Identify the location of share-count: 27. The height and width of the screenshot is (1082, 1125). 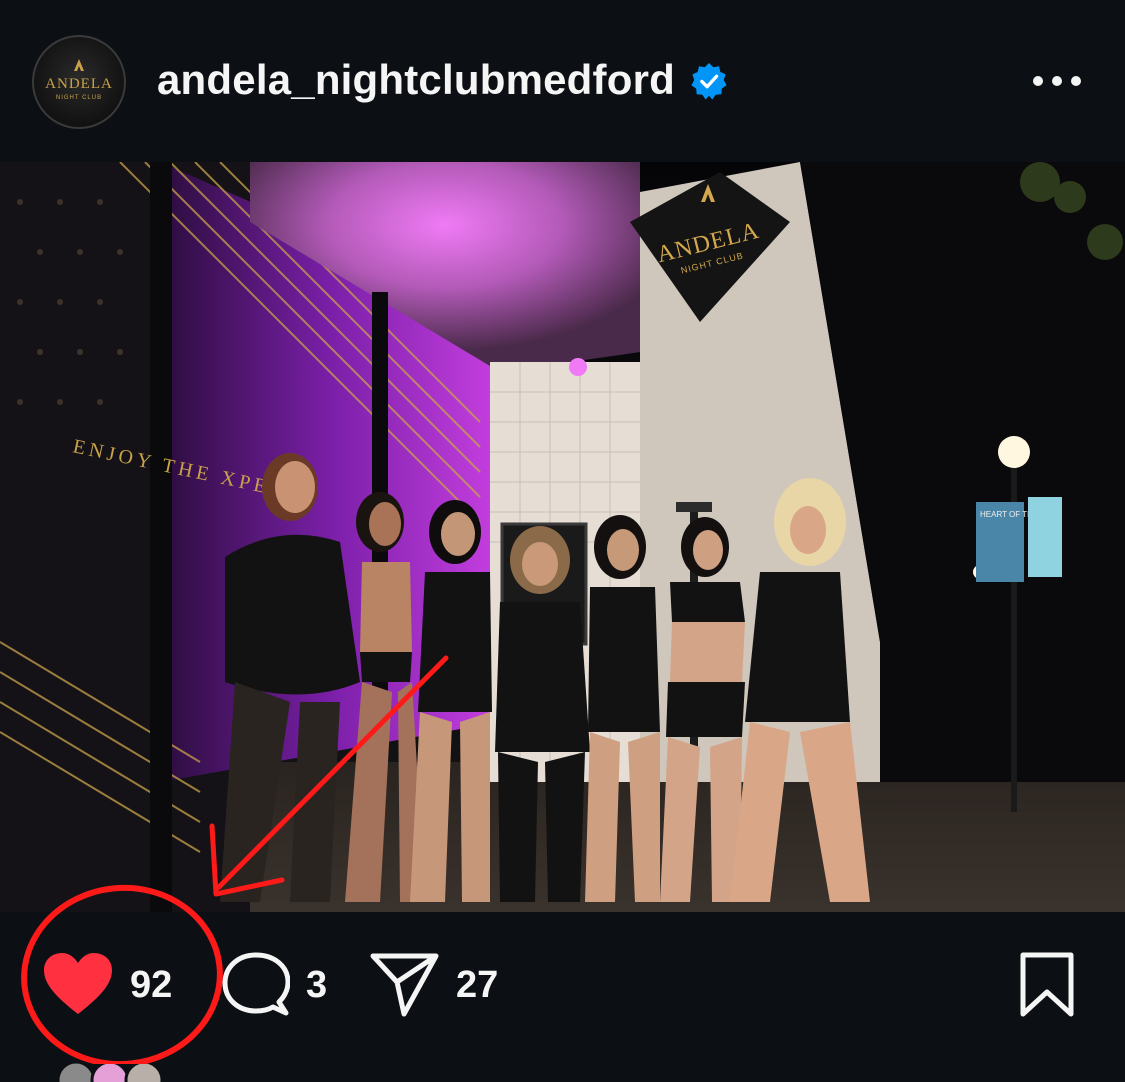
(477, 985).